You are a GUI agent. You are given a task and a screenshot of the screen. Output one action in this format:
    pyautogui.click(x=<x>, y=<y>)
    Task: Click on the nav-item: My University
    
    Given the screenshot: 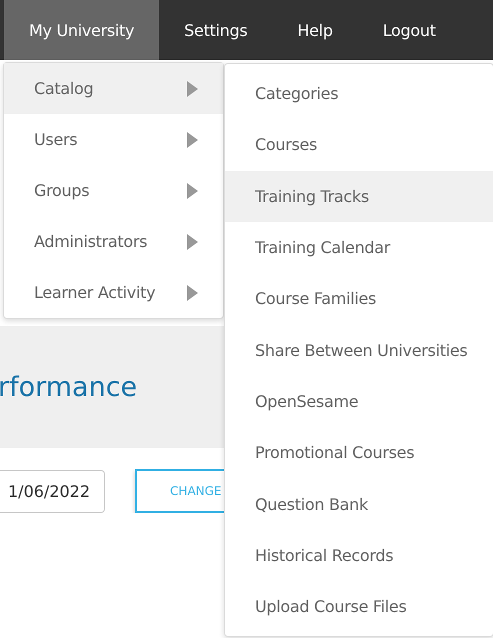 What is the action you would take?
    pyautogui.click(x=82, y=30)
    